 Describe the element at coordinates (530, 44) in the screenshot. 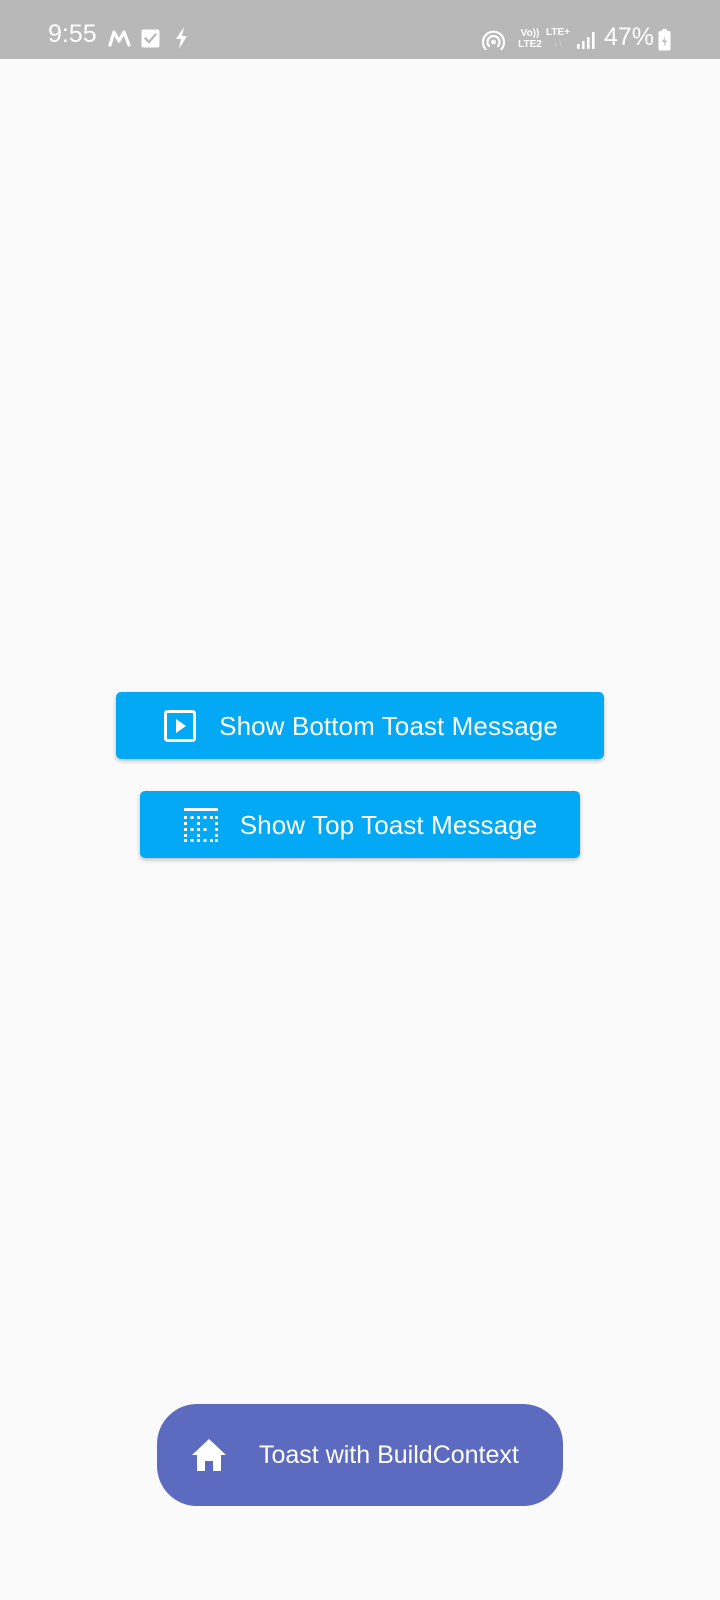

I see `lte2-label: LTE2` at that location.